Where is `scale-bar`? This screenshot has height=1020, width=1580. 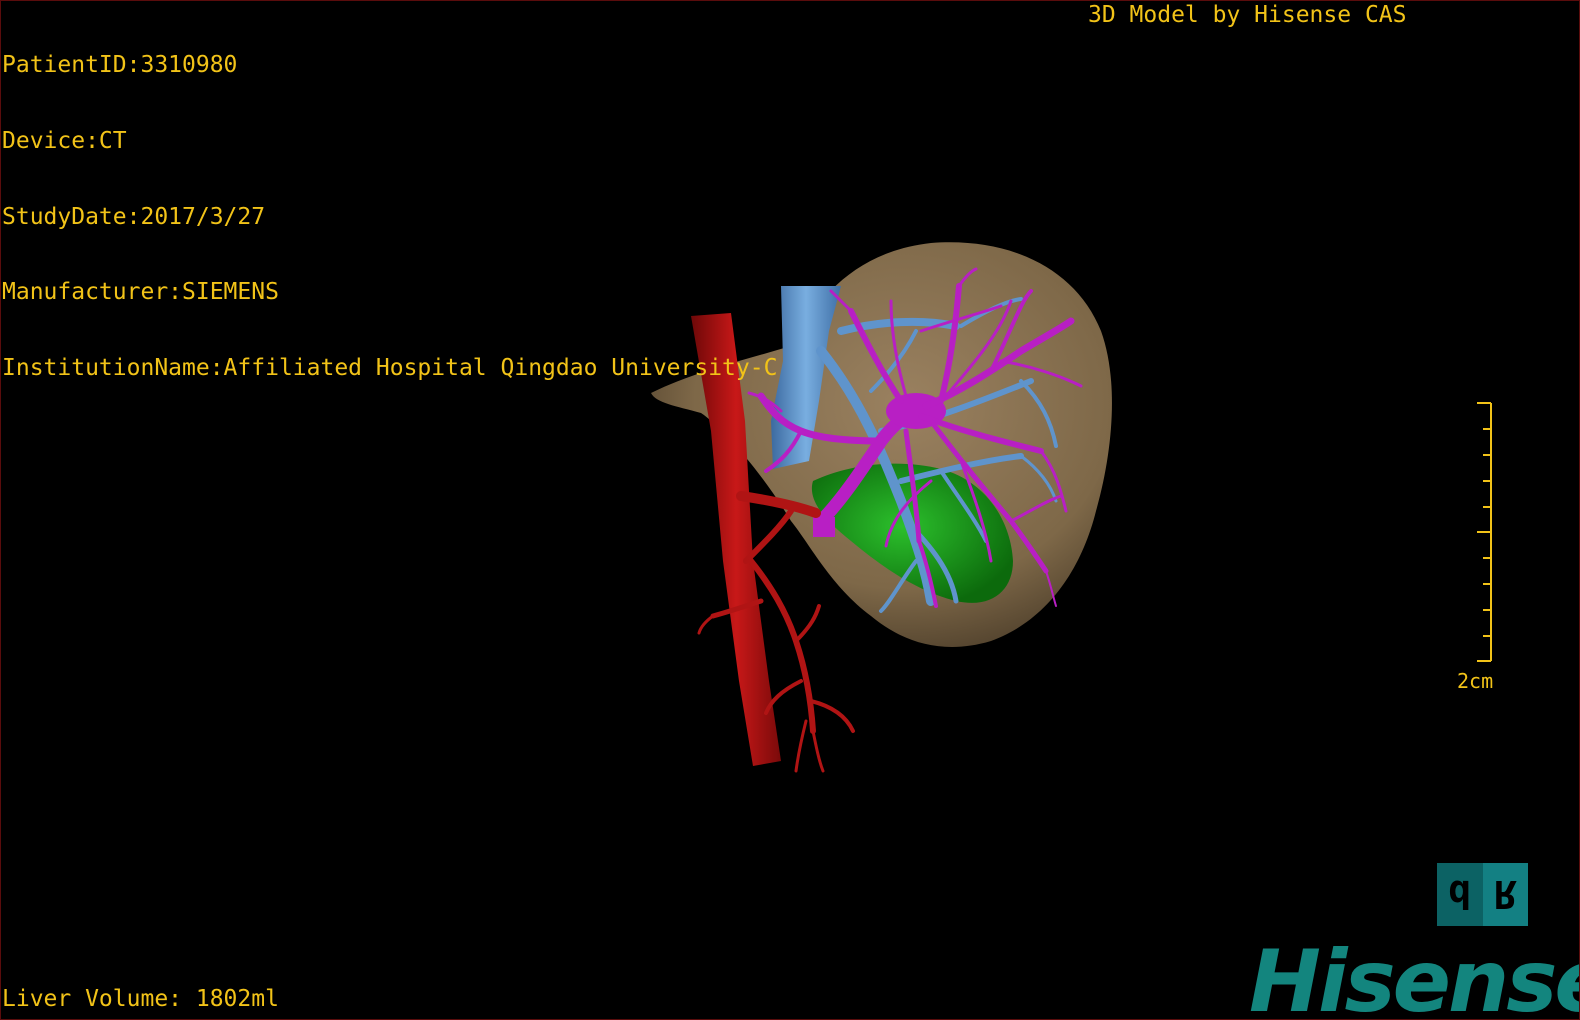
scale-bar is located at coordinates (1484, 532).